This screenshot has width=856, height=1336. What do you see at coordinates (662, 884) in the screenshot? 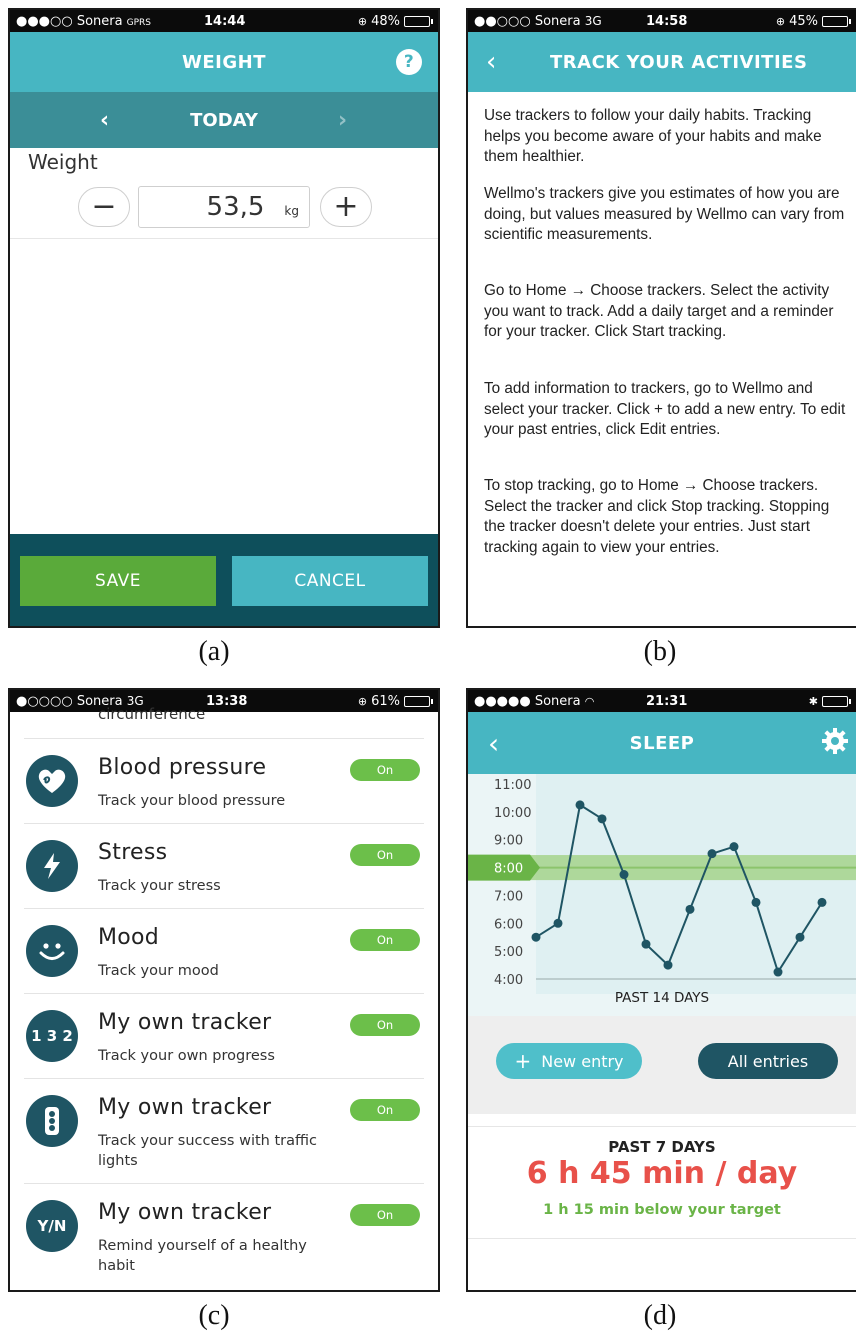
I see `sleep-chart: 11:00 10:00 9:00 8:00 7:00 6:00 5:00 4:00` at bounding box center [662, 884].